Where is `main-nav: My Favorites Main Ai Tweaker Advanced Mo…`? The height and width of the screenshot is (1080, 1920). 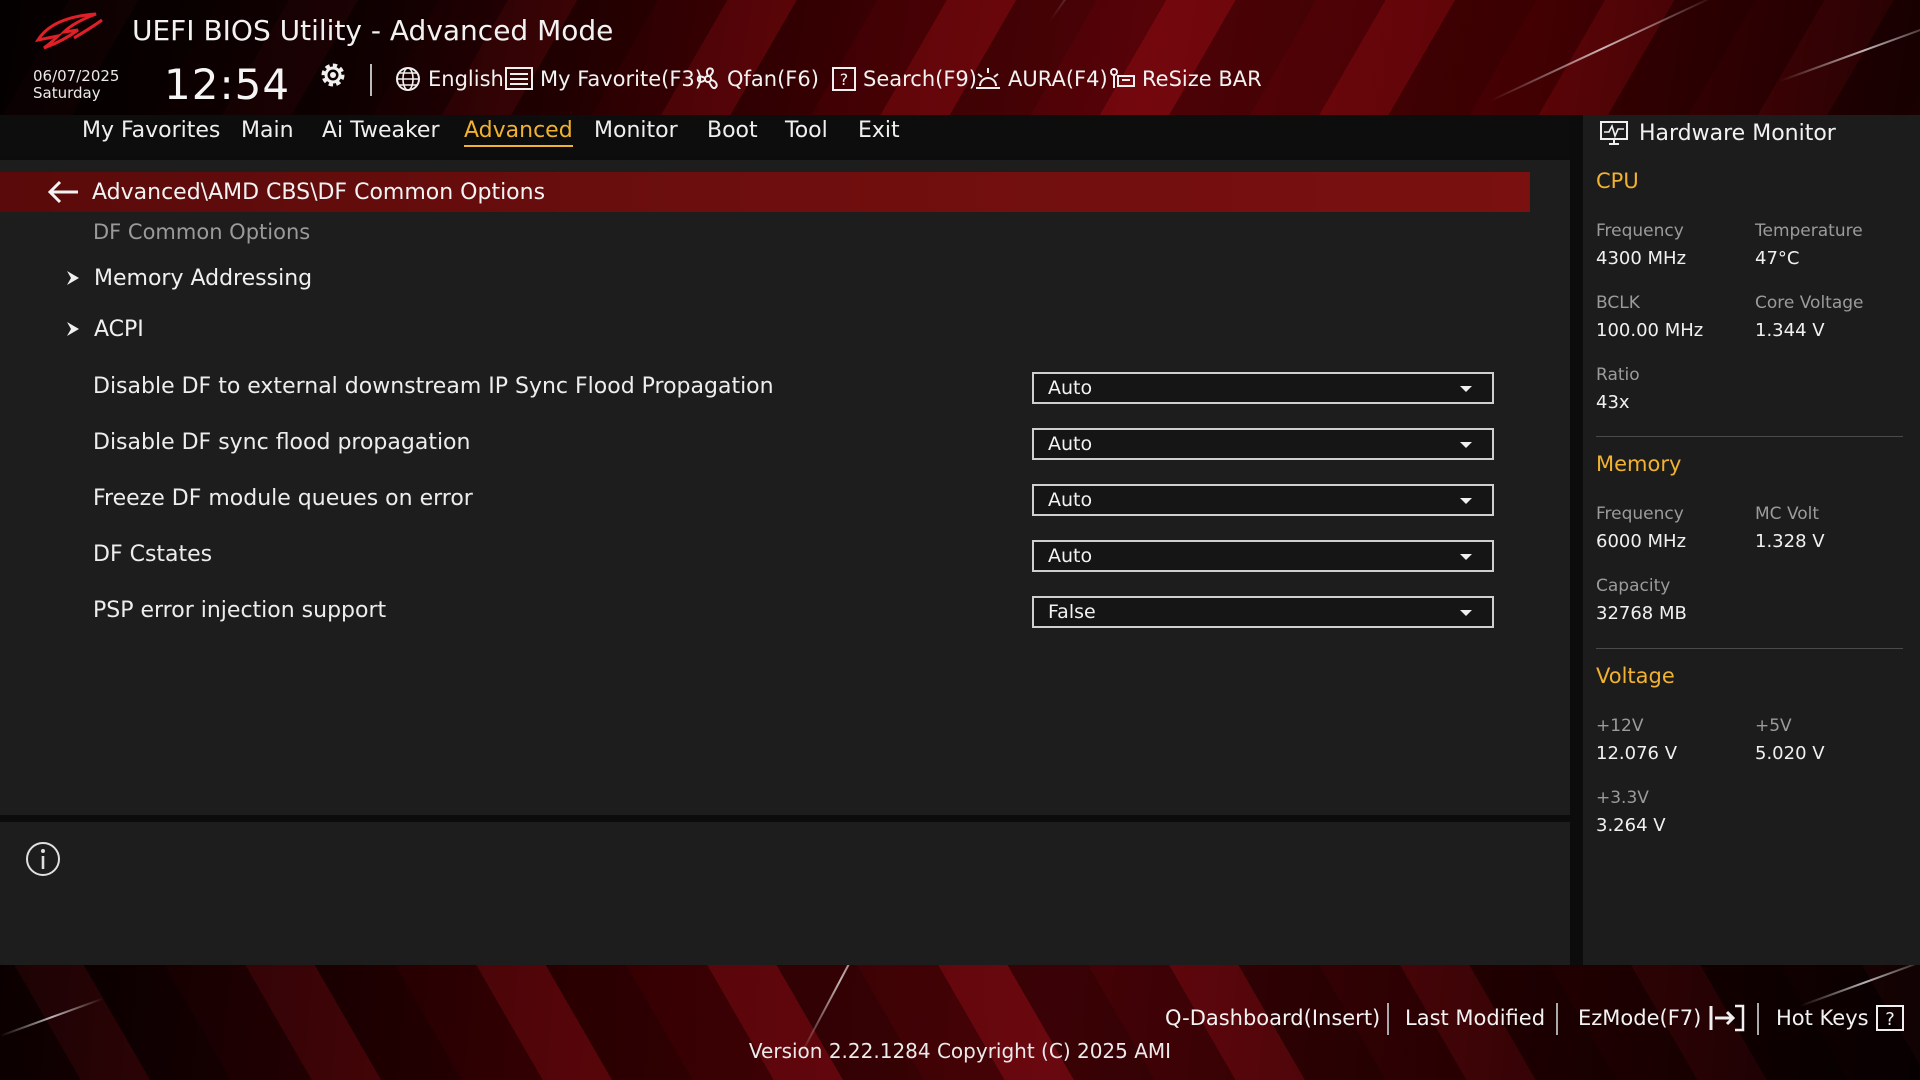
main-nav: My Favorites Main Ai Tweaker Advanced Mo… is located at coordinates (785, 136).